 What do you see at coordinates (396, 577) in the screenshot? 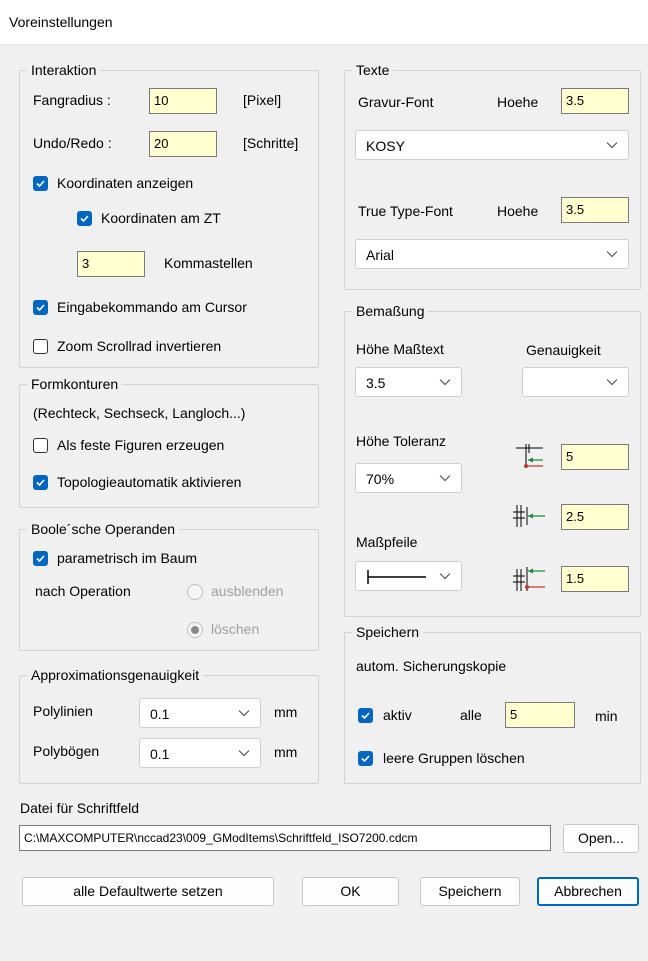
I see `arrow-style-icon` at bounding box center [396, 577].